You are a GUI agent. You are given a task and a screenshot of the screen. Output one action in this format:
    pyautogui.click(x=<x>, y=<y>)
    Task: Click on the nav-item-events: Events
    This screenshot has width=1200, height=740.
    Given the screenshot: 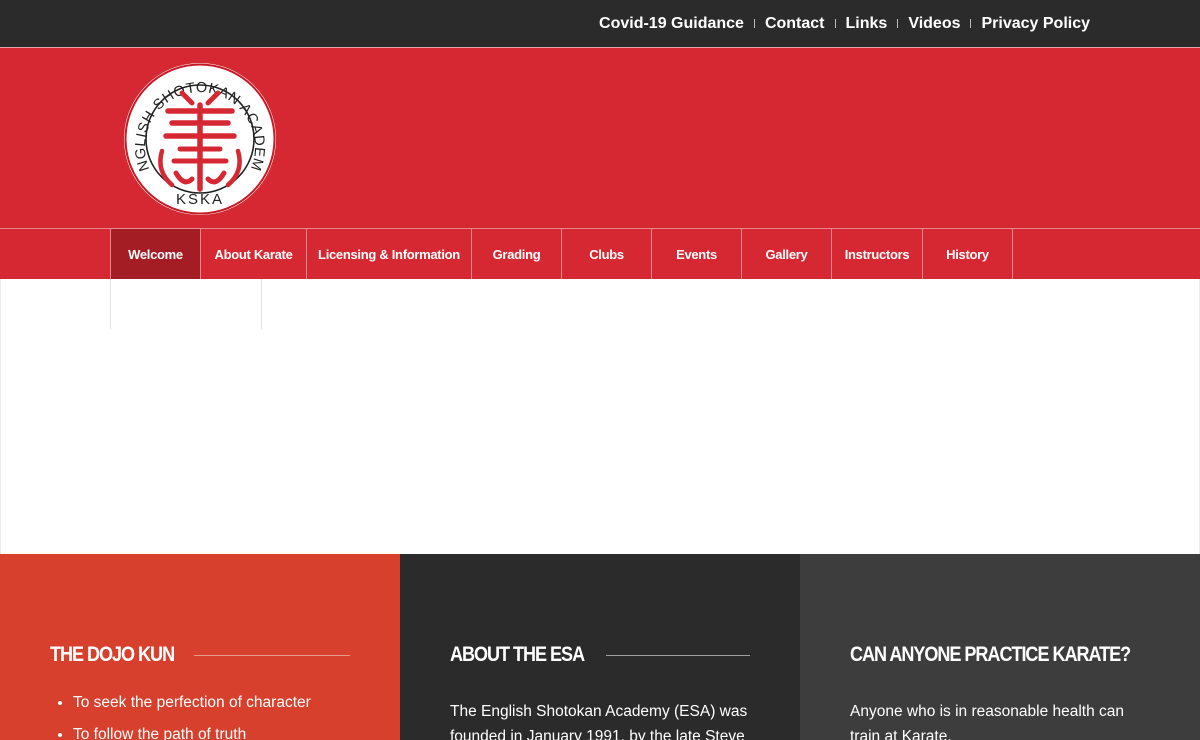 What is the action you would take?
    pyautogui.click(x=697, y=254)
    